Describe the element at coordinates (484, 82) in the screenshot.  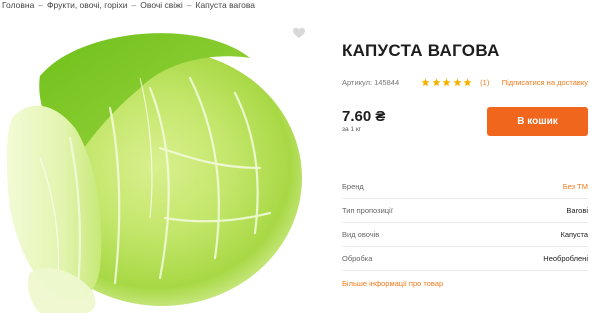
I see `reviews-count-link: (1)` at that location.